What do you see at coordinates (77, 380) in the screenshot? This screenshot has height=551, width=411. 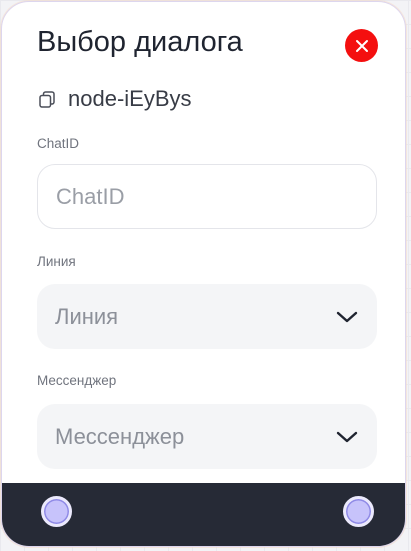 I see `messenger-label: Мессенджер` at bounding box center [77, 380].